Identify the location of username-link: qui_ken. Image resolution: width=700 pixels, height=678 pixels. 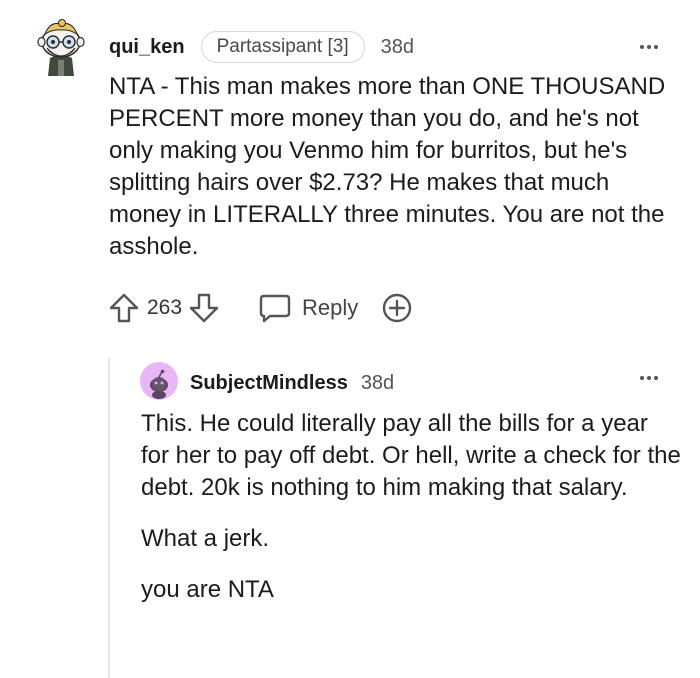
(147, 47).